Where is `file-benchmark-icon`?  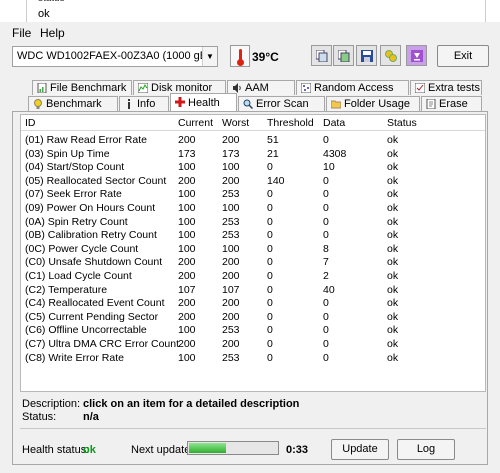
file-benchmark-icon is located at coordinates (42, 88).